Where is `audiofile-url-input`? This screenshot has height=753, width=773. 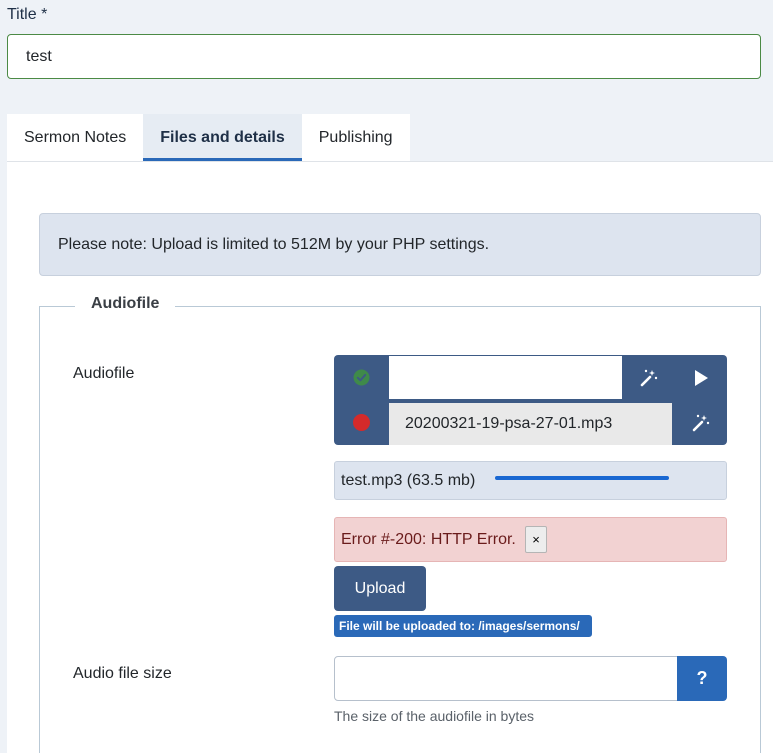
audiofile-url-input is located at coordinates (505, 377).